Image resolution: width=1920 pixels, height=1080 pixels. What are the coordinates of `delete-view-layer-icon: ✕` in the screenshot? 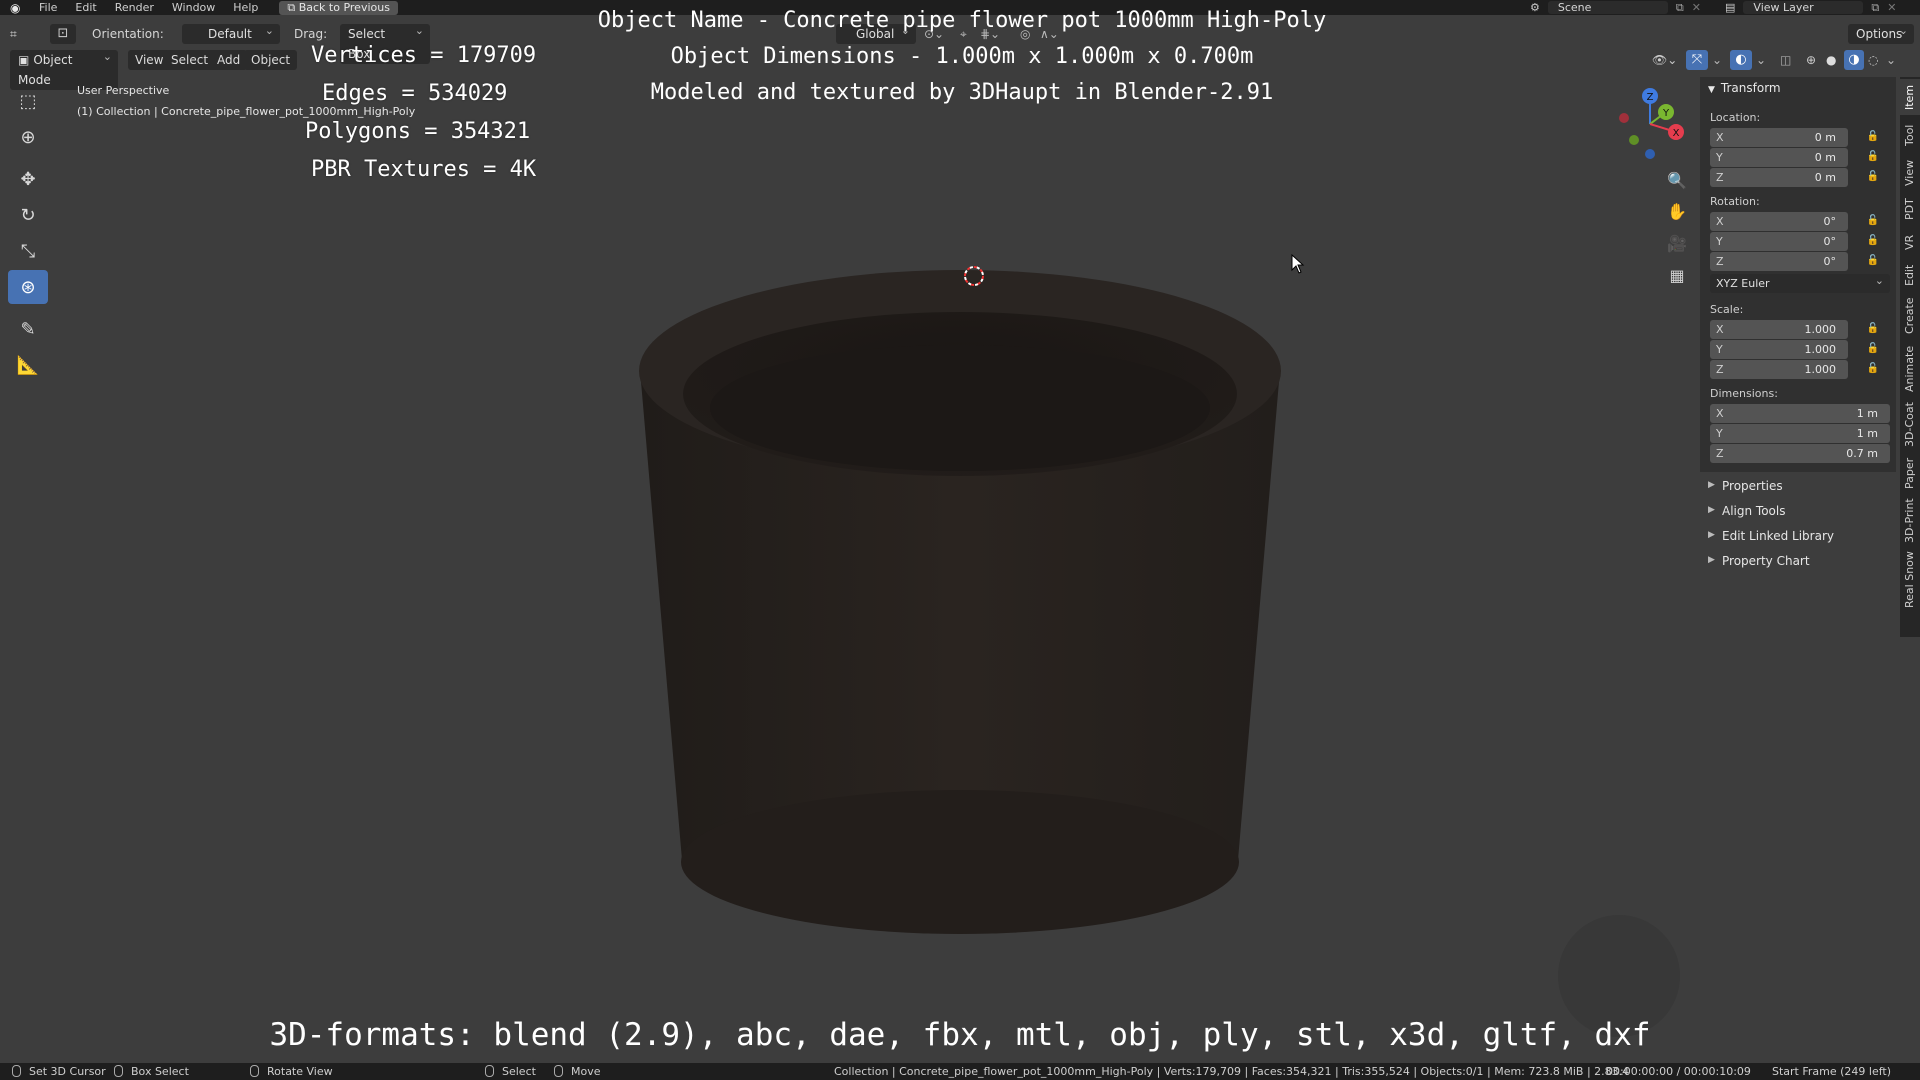 It's located at (1891, 7).